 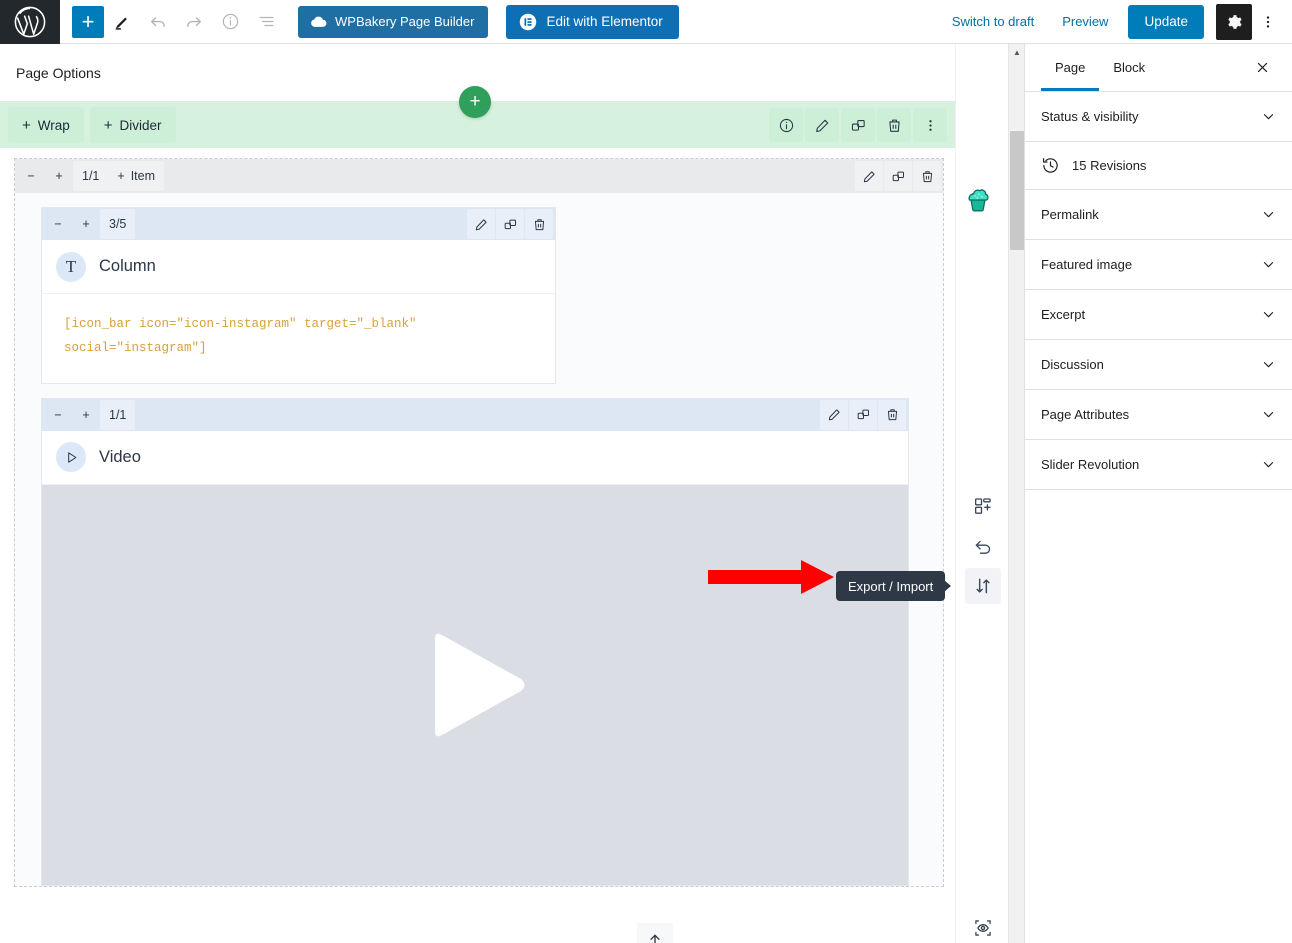 I want to click on tooltip-label: Export / Import, so click(x=891, y=586).